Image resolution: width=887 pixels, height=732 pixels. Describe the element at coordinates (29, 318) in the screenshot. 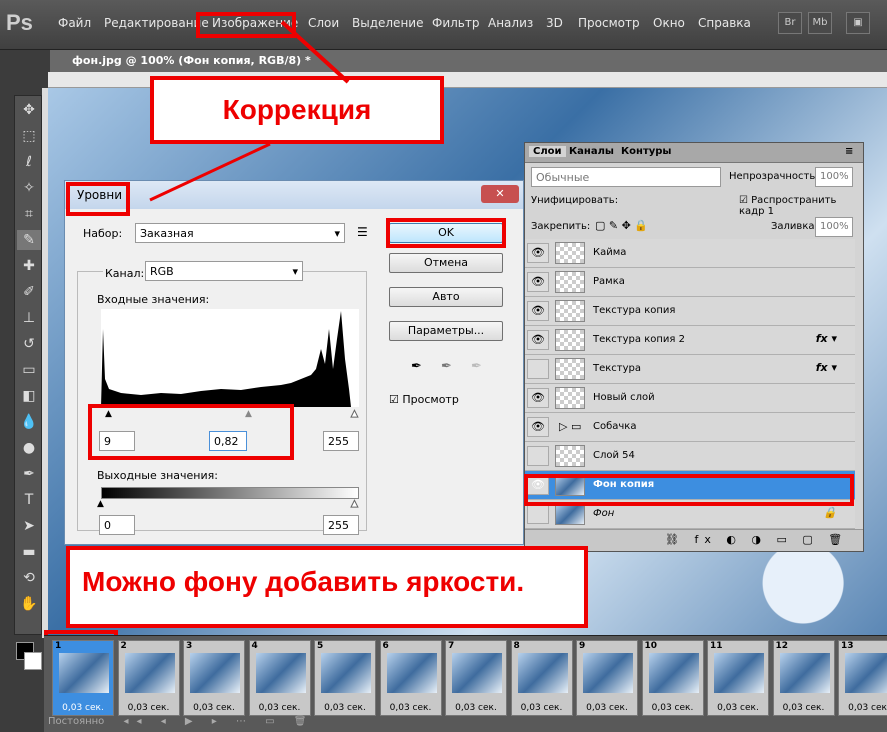

I see `stamp-tool-icon: ⊥` at that location.